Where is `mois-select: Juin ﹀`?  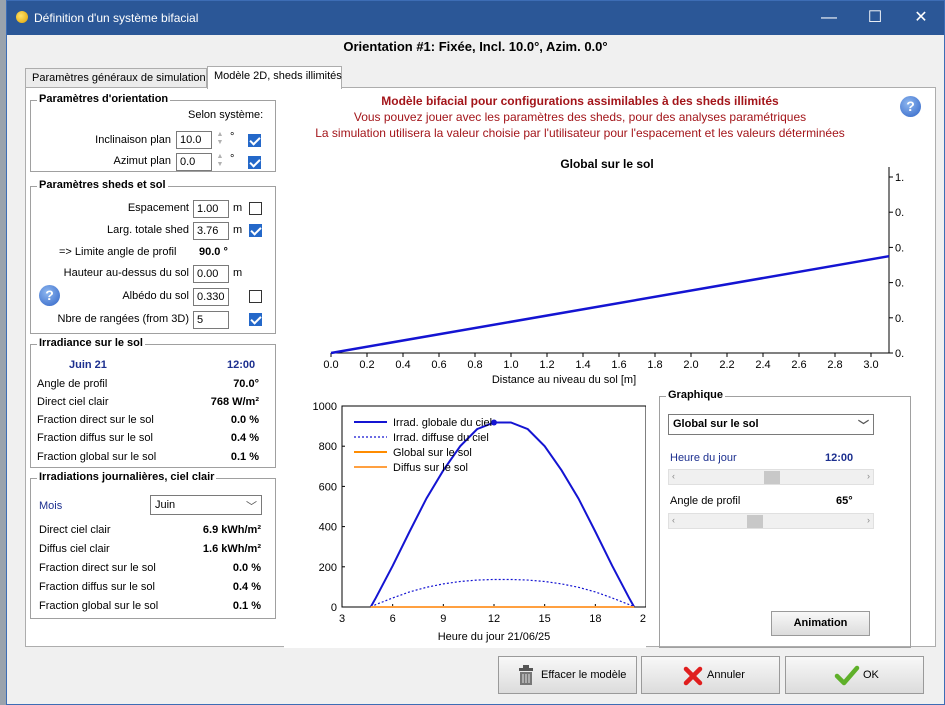 mois-select: Juin ﹀ is located at coordinates (206, 505).